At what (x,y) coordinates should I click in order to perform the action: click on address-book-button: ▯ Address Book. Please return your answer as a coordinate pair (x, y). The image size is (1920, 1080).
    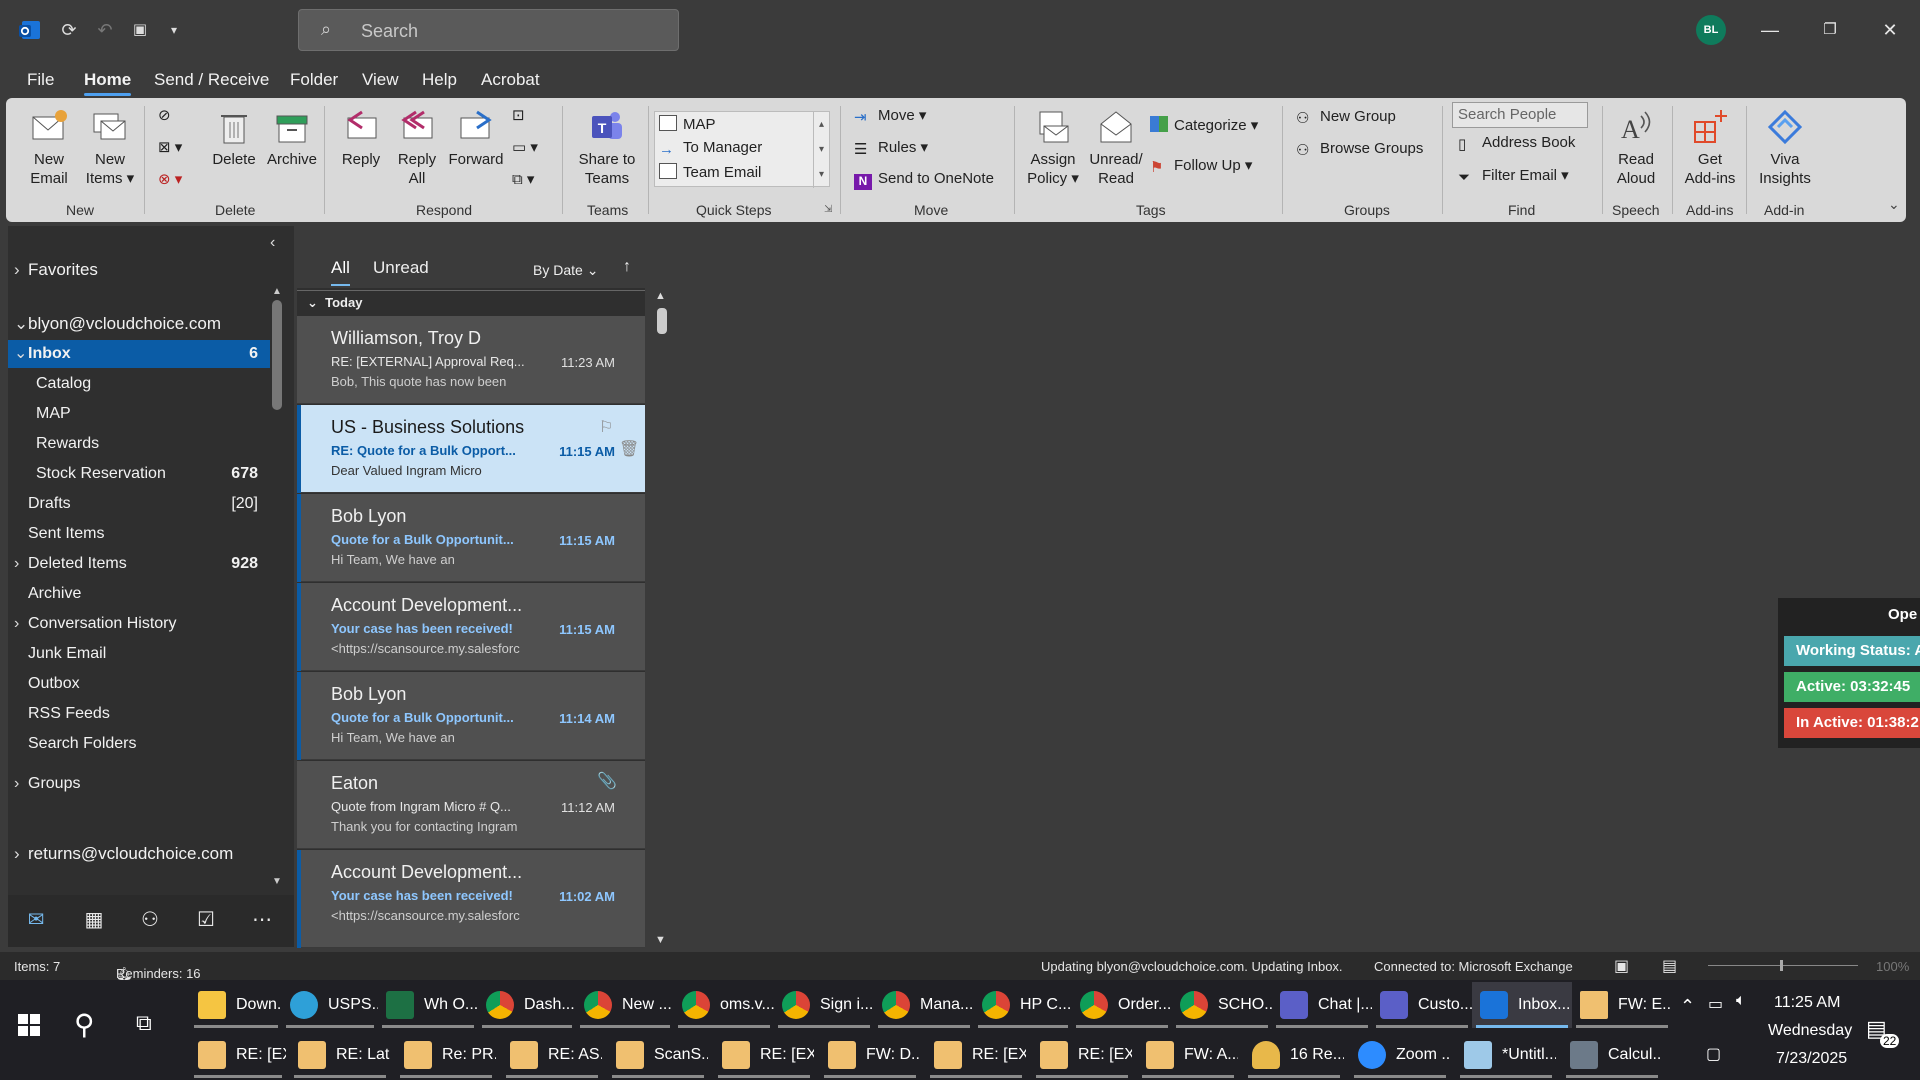
    Looking at the image, I should click on (1516, 143).